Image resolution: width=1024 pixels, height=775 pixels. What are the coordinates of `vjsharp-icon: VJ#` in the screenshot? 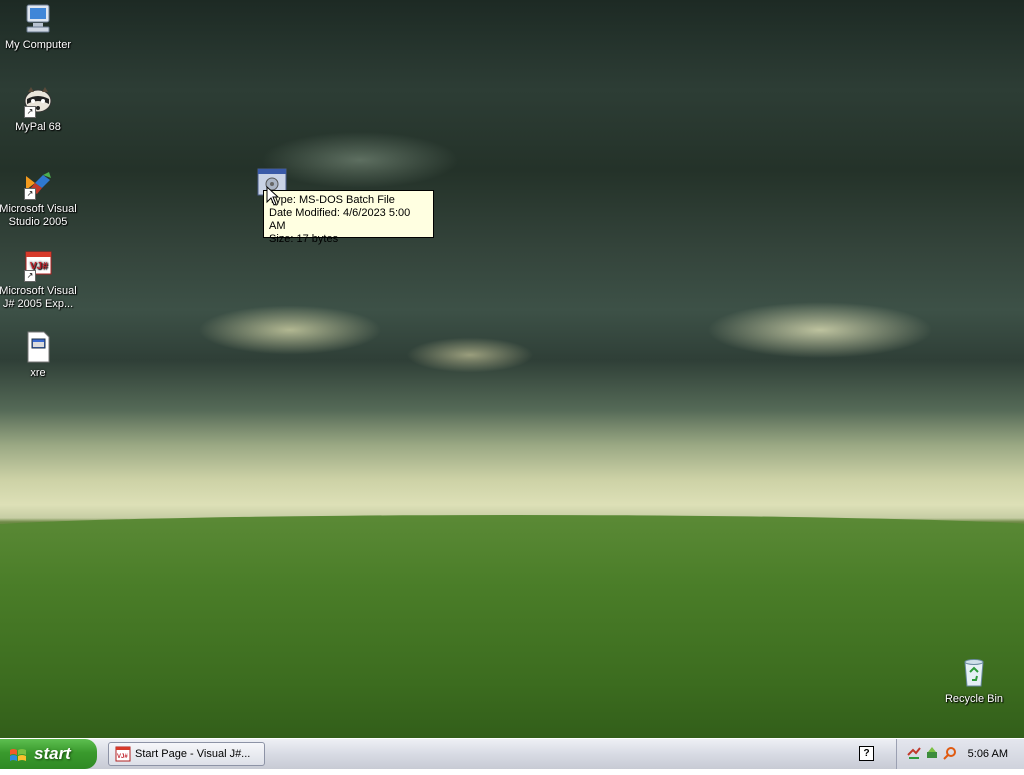 It's located at (123, 754).